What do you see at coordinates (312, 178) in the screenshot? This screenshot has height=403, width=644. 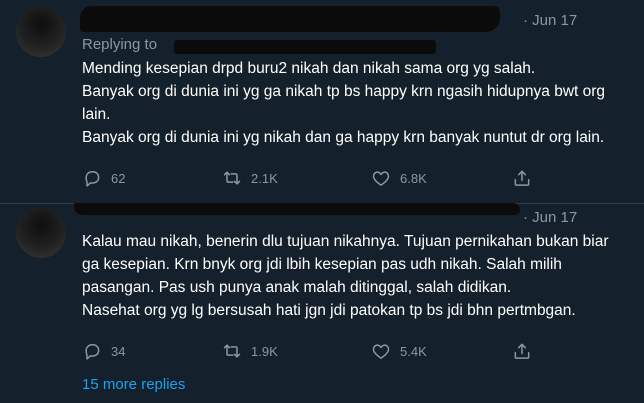 I see `tweet-actions: 62 2.1K 6.8K` at bounding box center [312, 178].